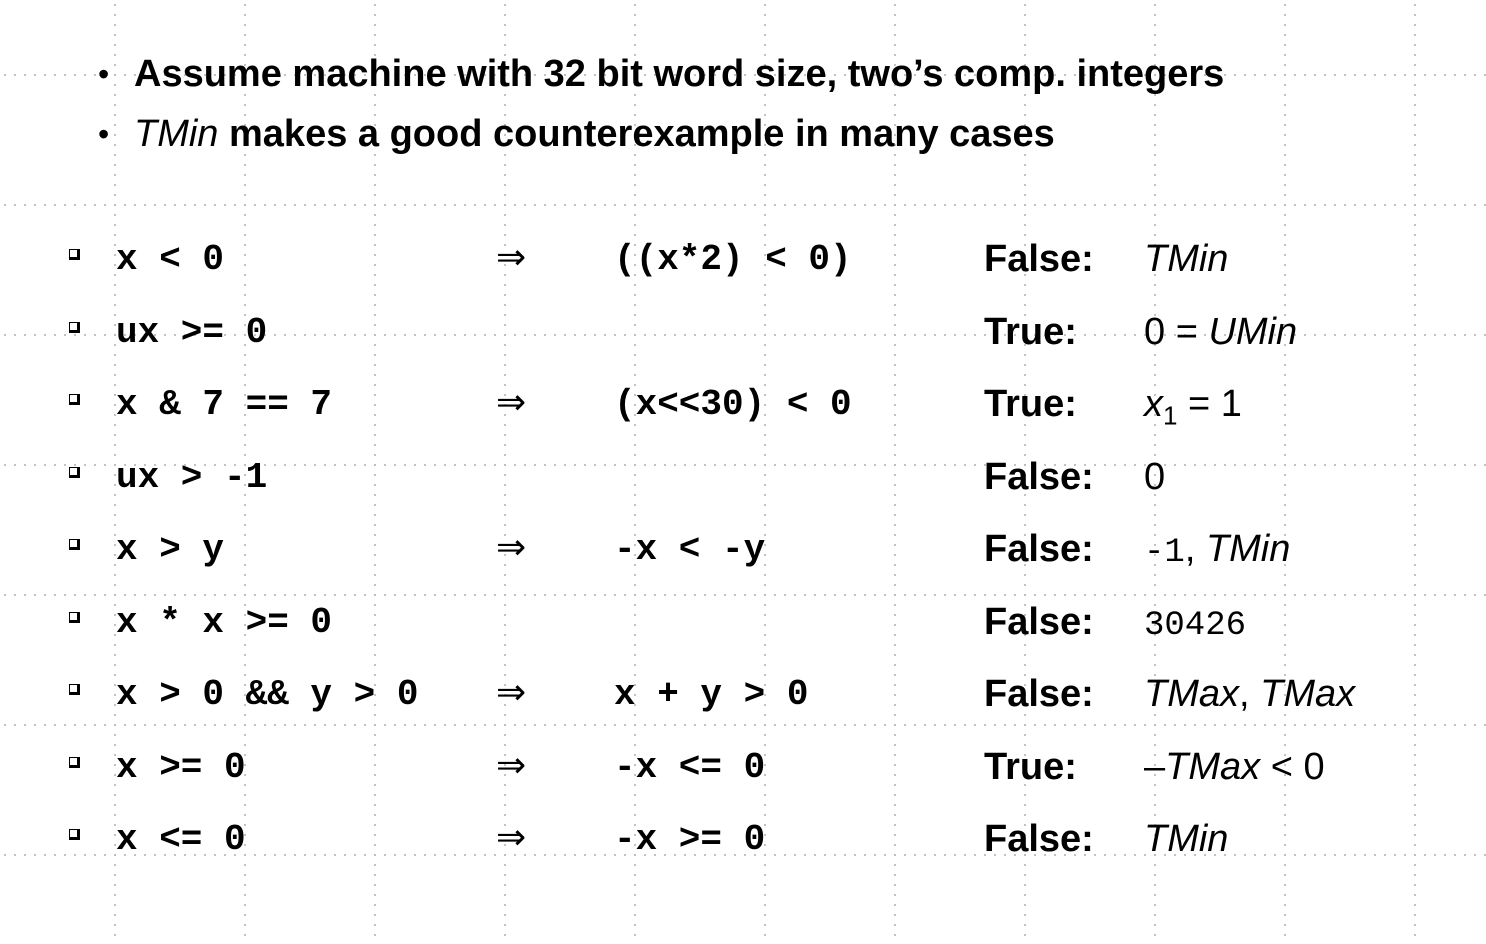  I want to click on puzzle-row: x <= 0 ⇒ -x >= 0 False: TMin, so click(743, 838).